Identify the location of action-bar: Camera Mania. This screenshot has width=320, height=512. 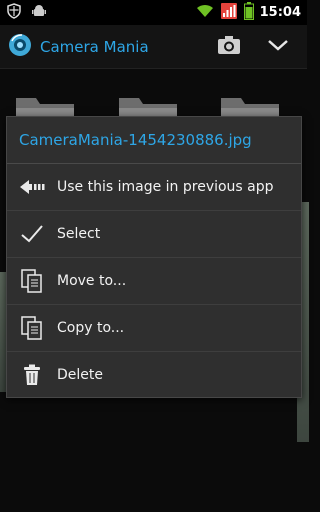
(153, 47).